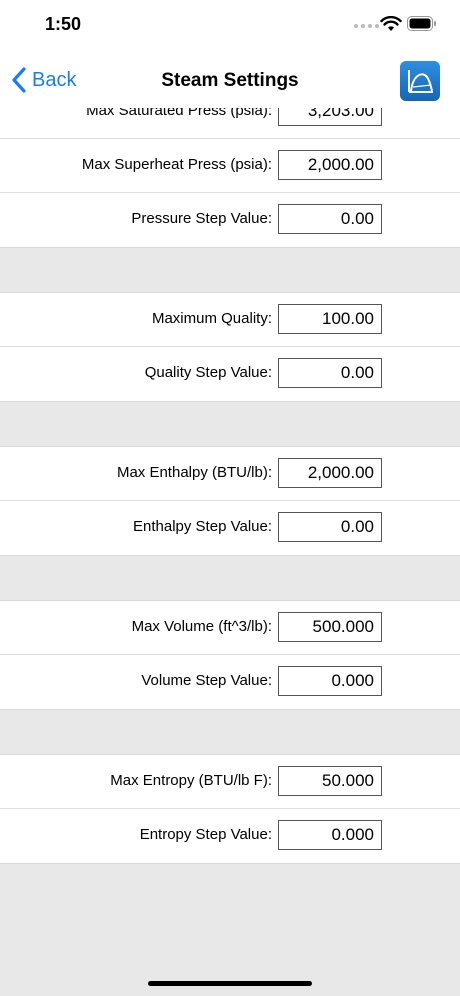 The image size is (460, 996). I want to click on list-item: Enthalpy Step Value:, so click(230, 528).